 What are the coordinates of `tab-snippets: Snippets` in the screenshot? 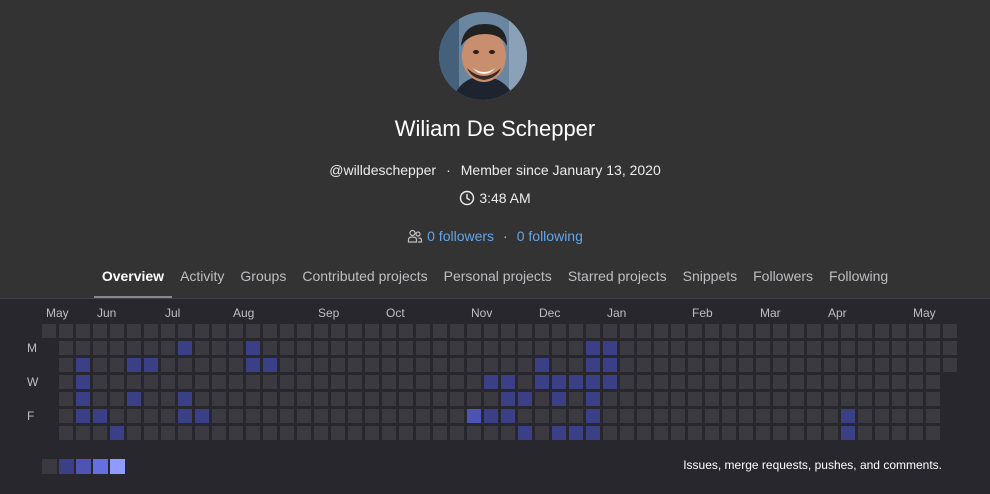 It's located at (710, 278).